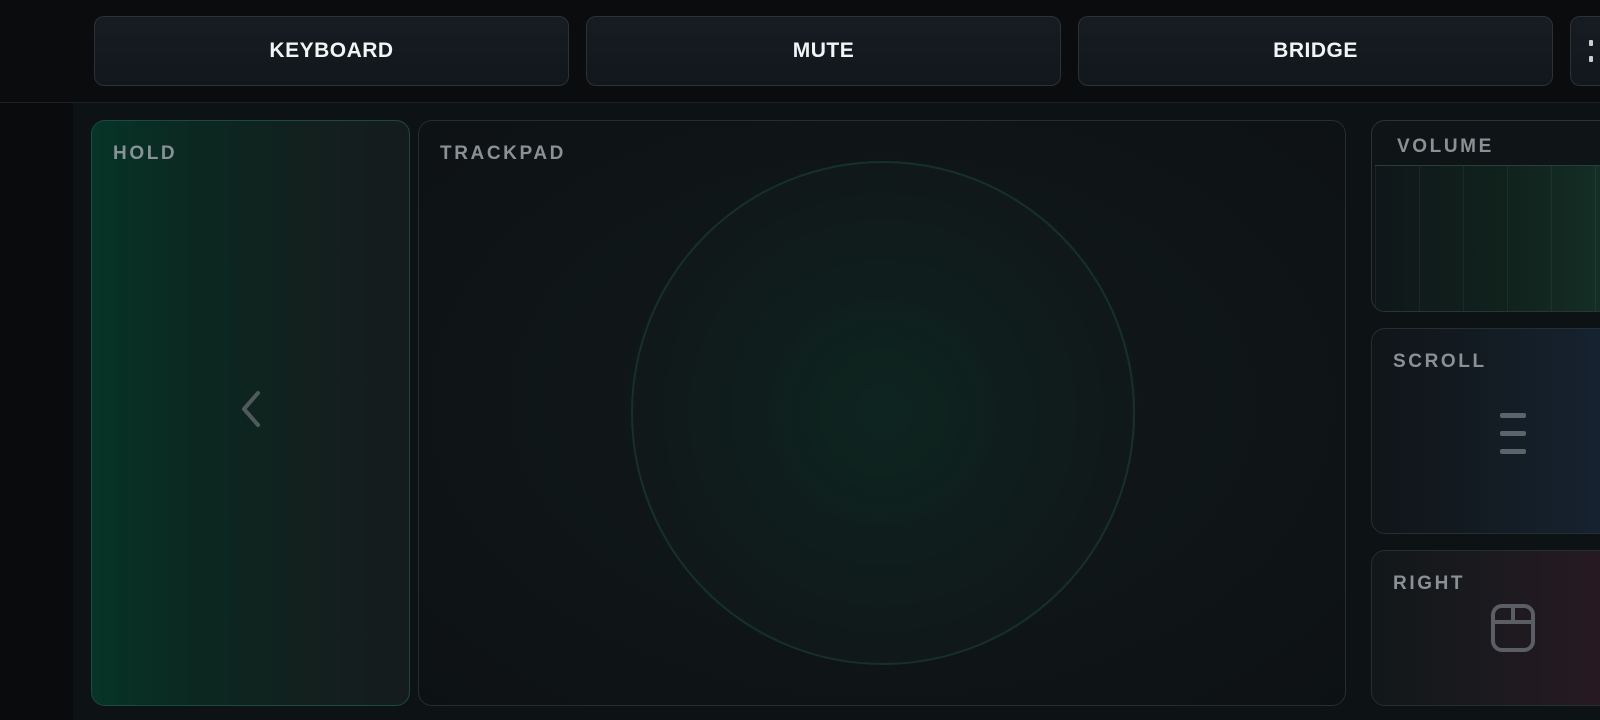  I want to click on volume-panel: VOLUME, so click(1485, 216).